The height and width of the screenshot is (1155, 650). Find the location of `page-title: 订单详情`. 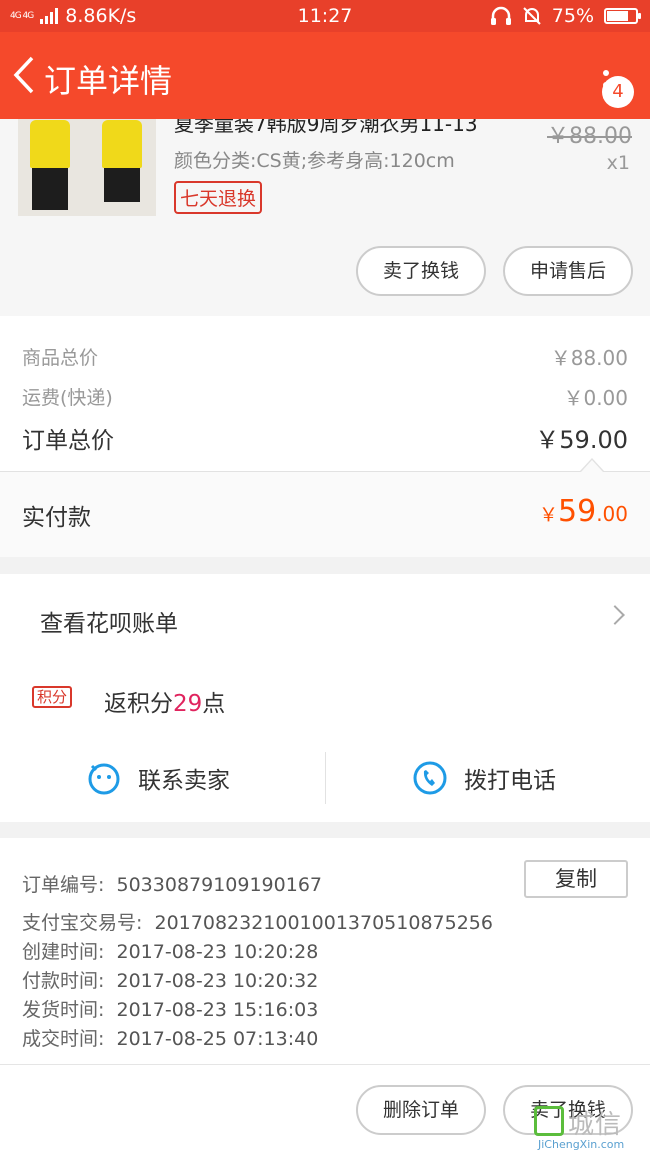

page-title: 订单详情 is located at coordinates (108, 81).